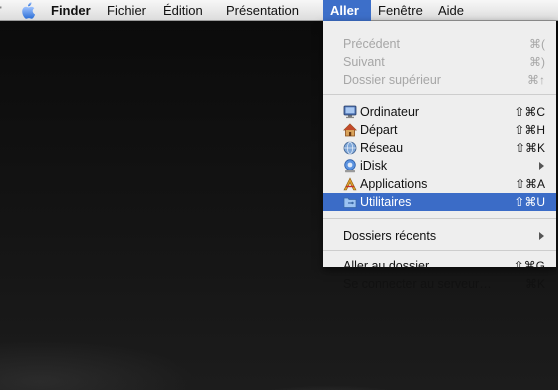 Image resolution: width=558 pixels, height=390 pixels. Describe the element at coordinates (350, 112) in the screenshot. I see `computer-icon` at that location.